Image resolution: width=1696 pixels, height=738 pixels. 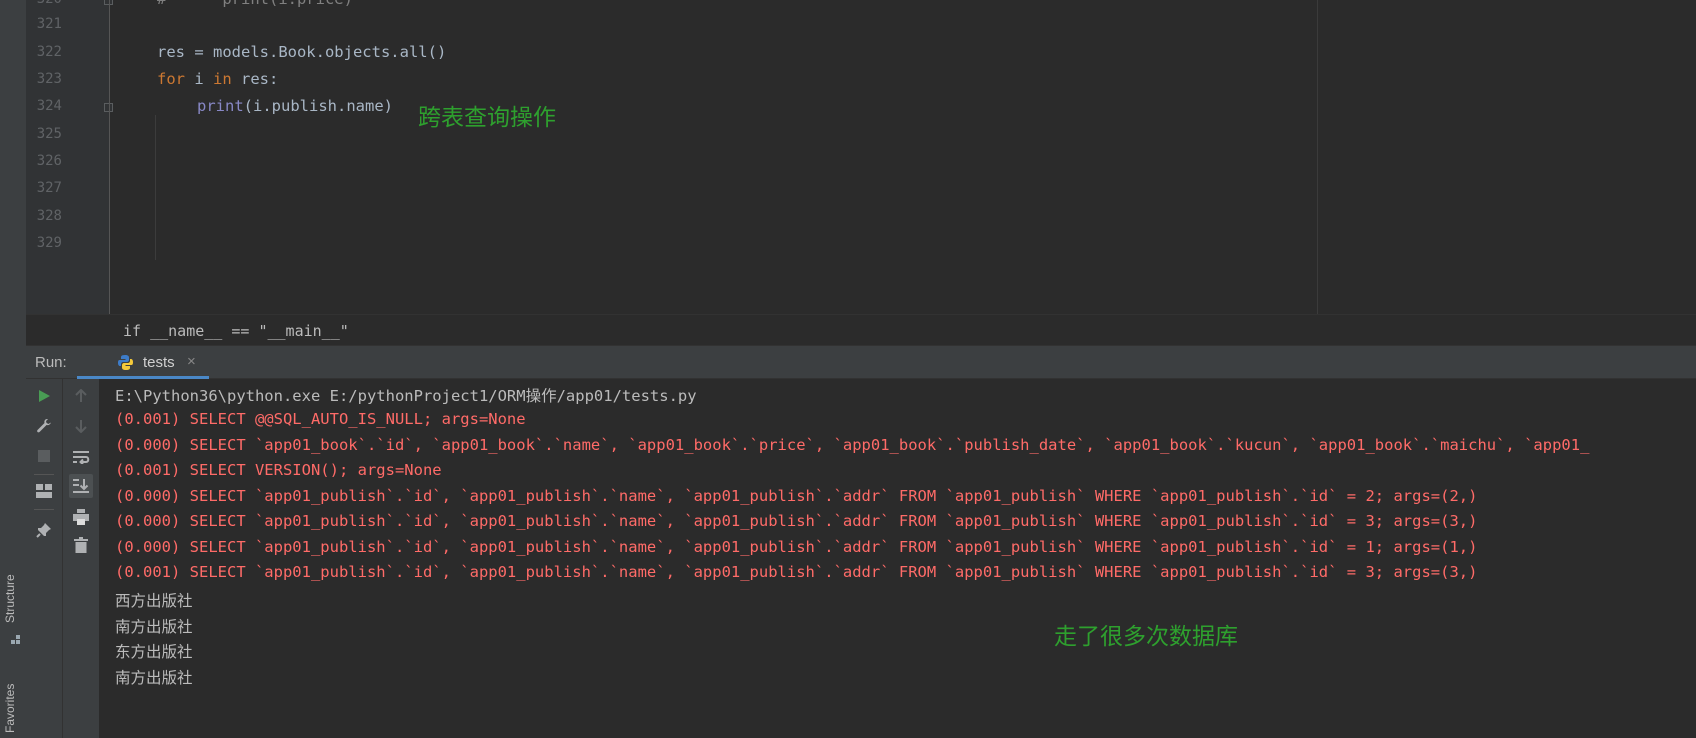 What do you see at coordinates (49, 106) in the screenshot?
I see `line-number: 324` at bounding box center [49, 106].